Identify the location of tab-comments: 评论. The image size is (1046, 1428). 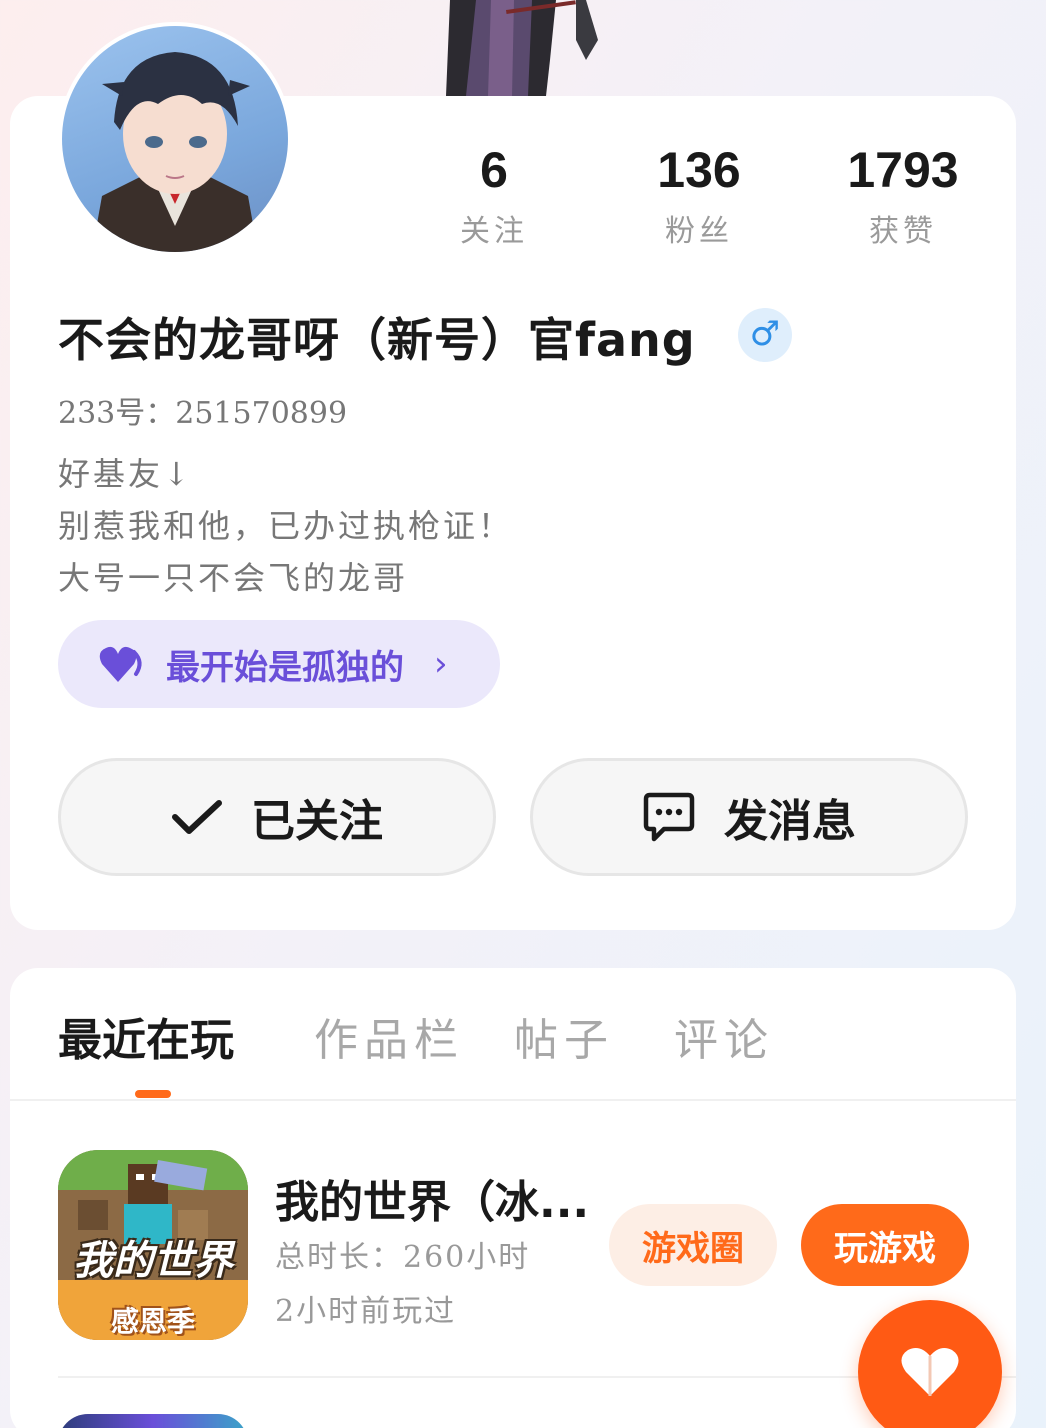
(724, 1036).